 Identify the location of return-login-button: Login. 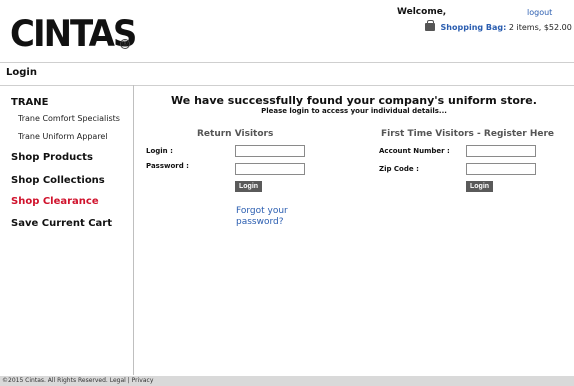
(249, 186).